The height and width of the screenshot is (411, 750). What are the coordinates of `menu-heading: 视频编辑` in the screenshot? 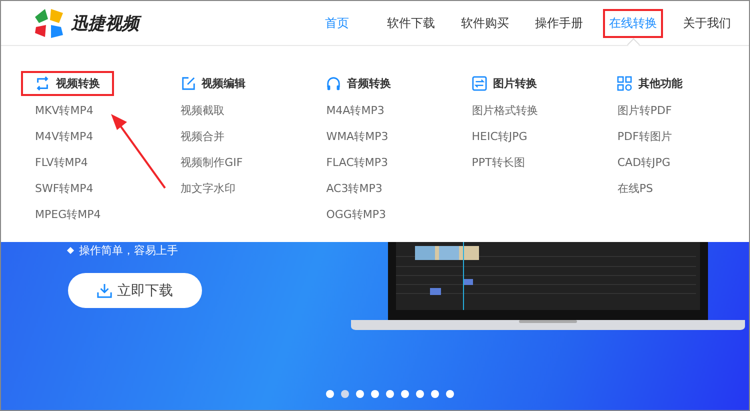 It's located at (213, 83).